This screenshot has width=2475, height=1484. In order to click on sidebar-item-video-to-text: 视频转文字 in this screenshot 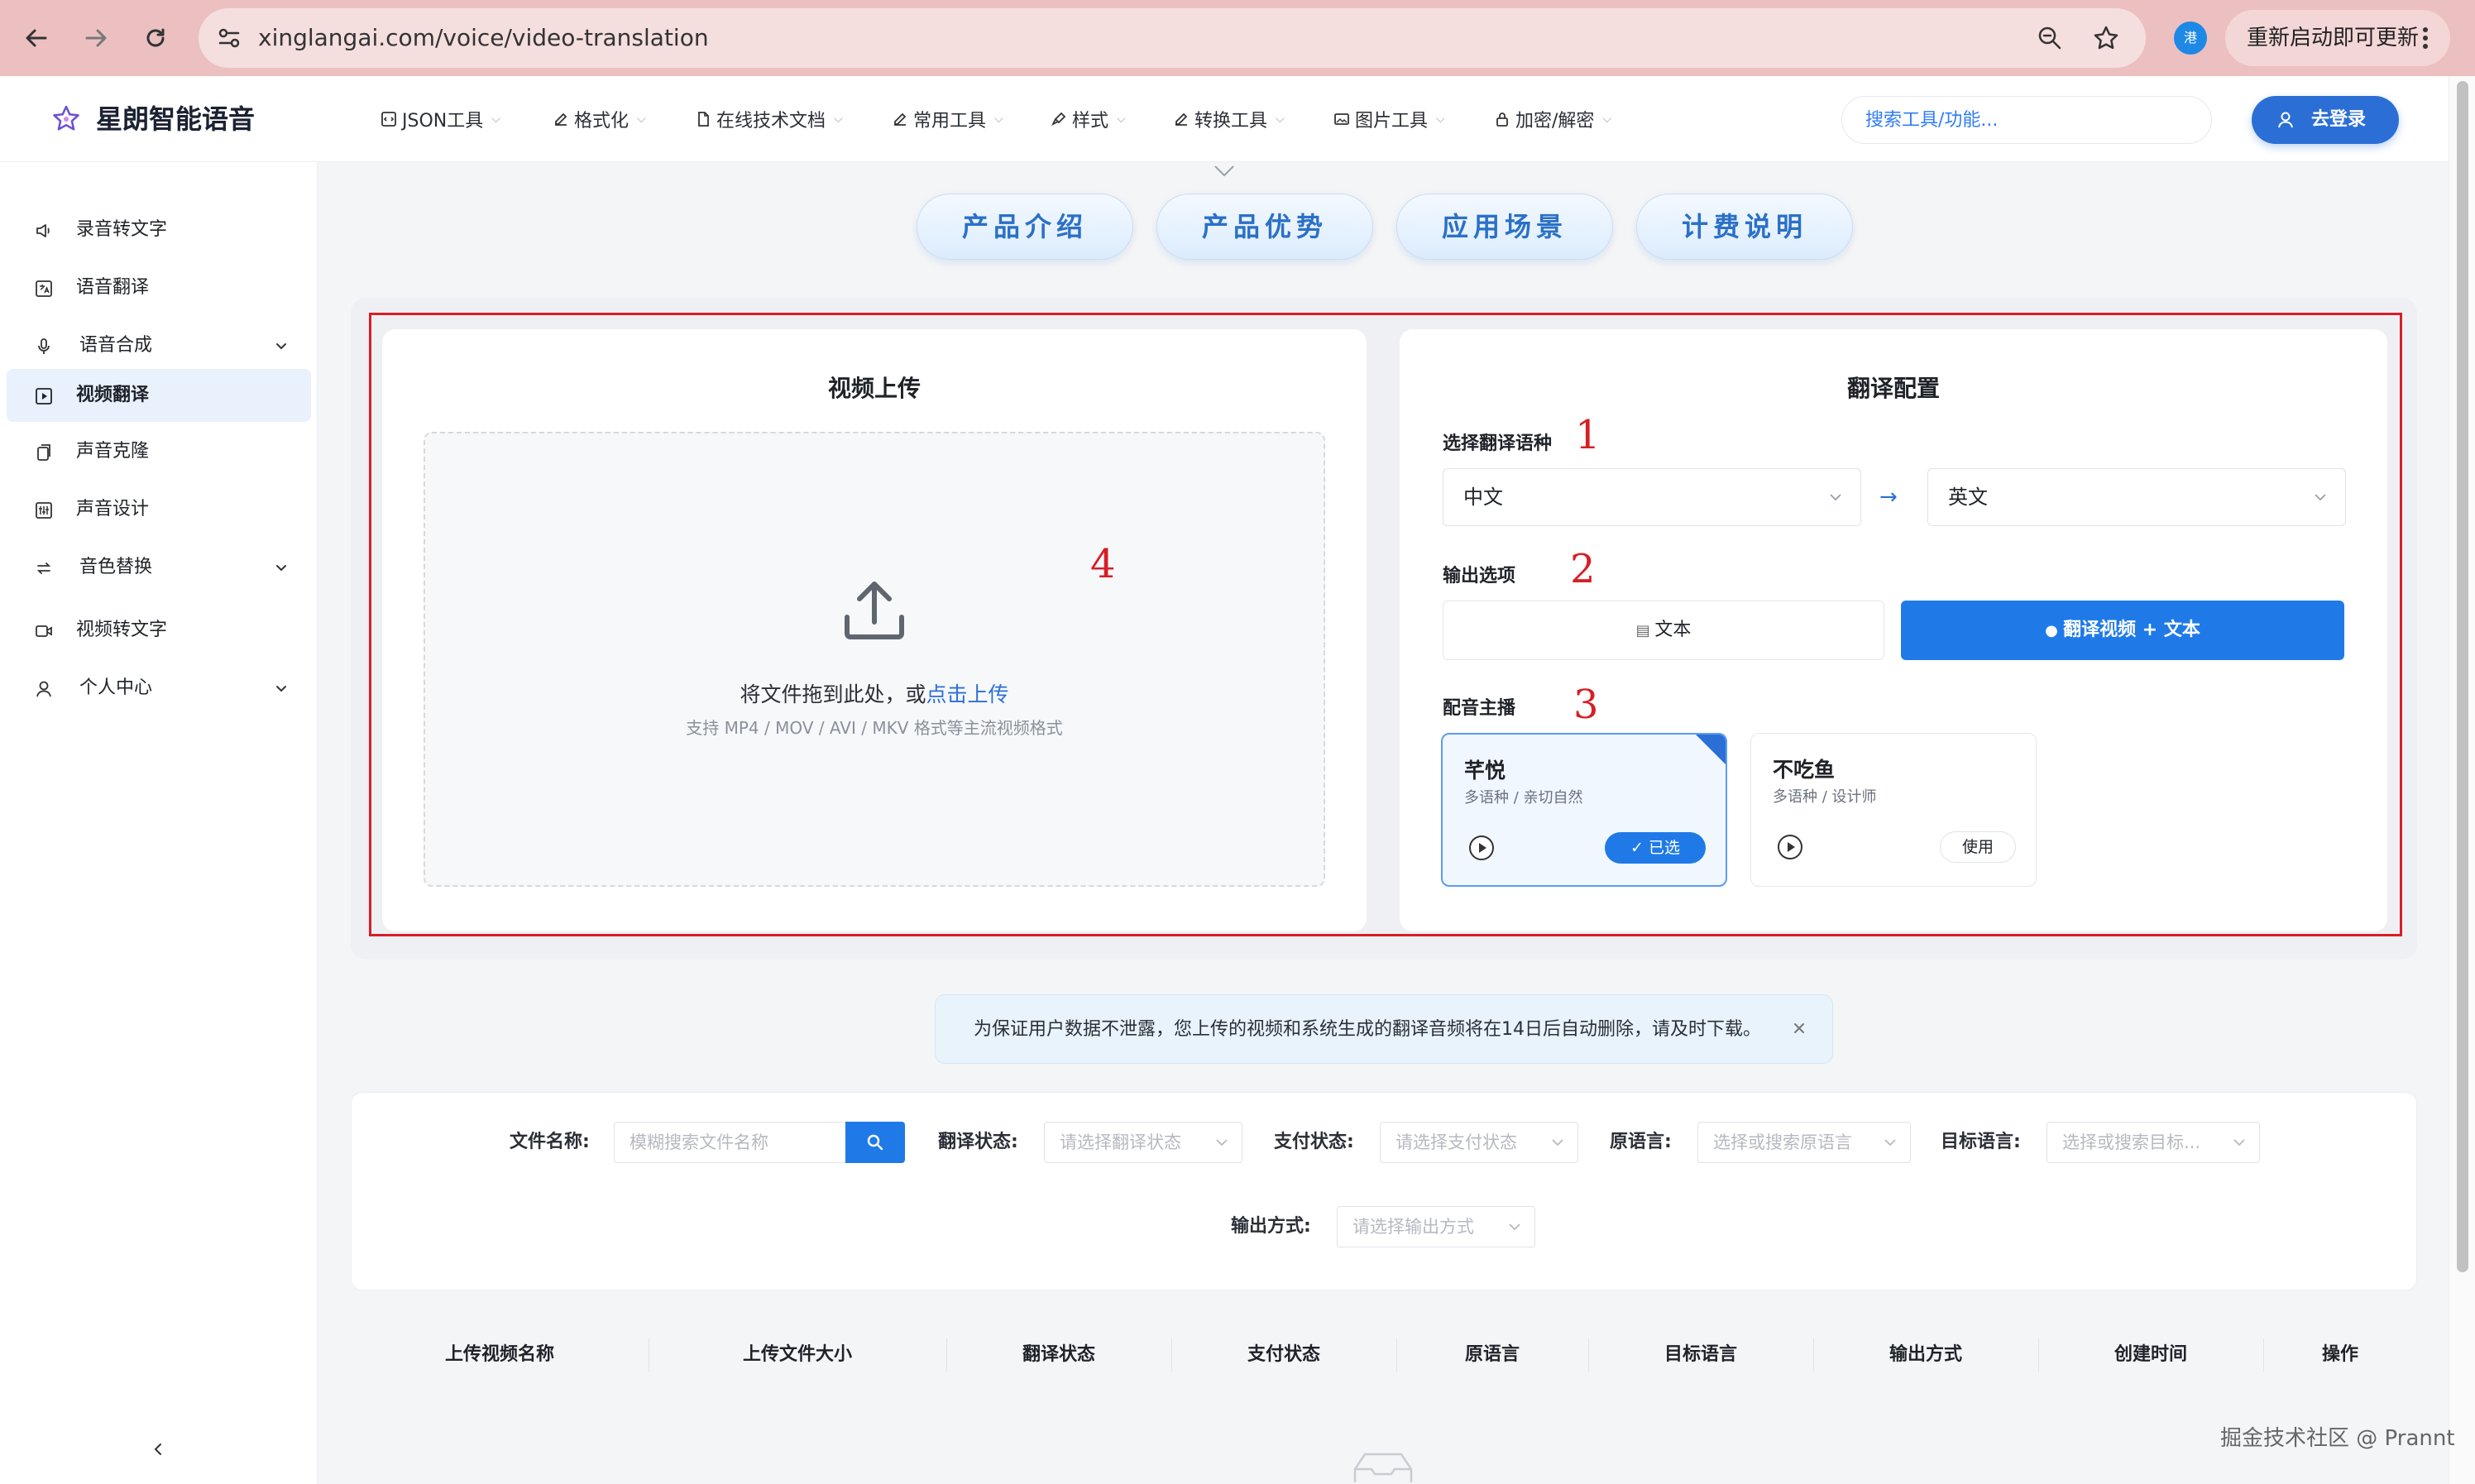, I will do `click(159, 630)`.